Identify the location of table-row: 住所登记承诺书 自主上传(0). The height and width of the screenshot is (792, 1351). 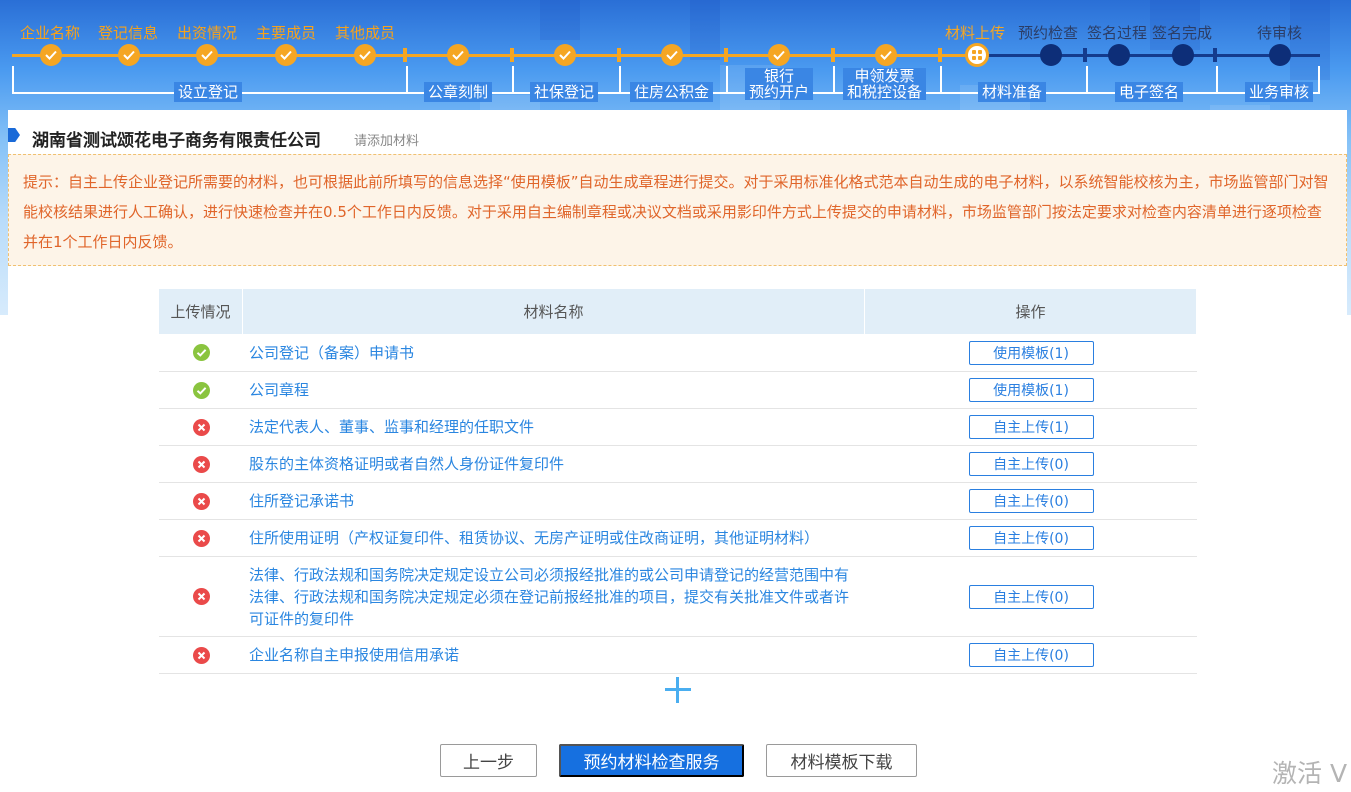
(678, 501).